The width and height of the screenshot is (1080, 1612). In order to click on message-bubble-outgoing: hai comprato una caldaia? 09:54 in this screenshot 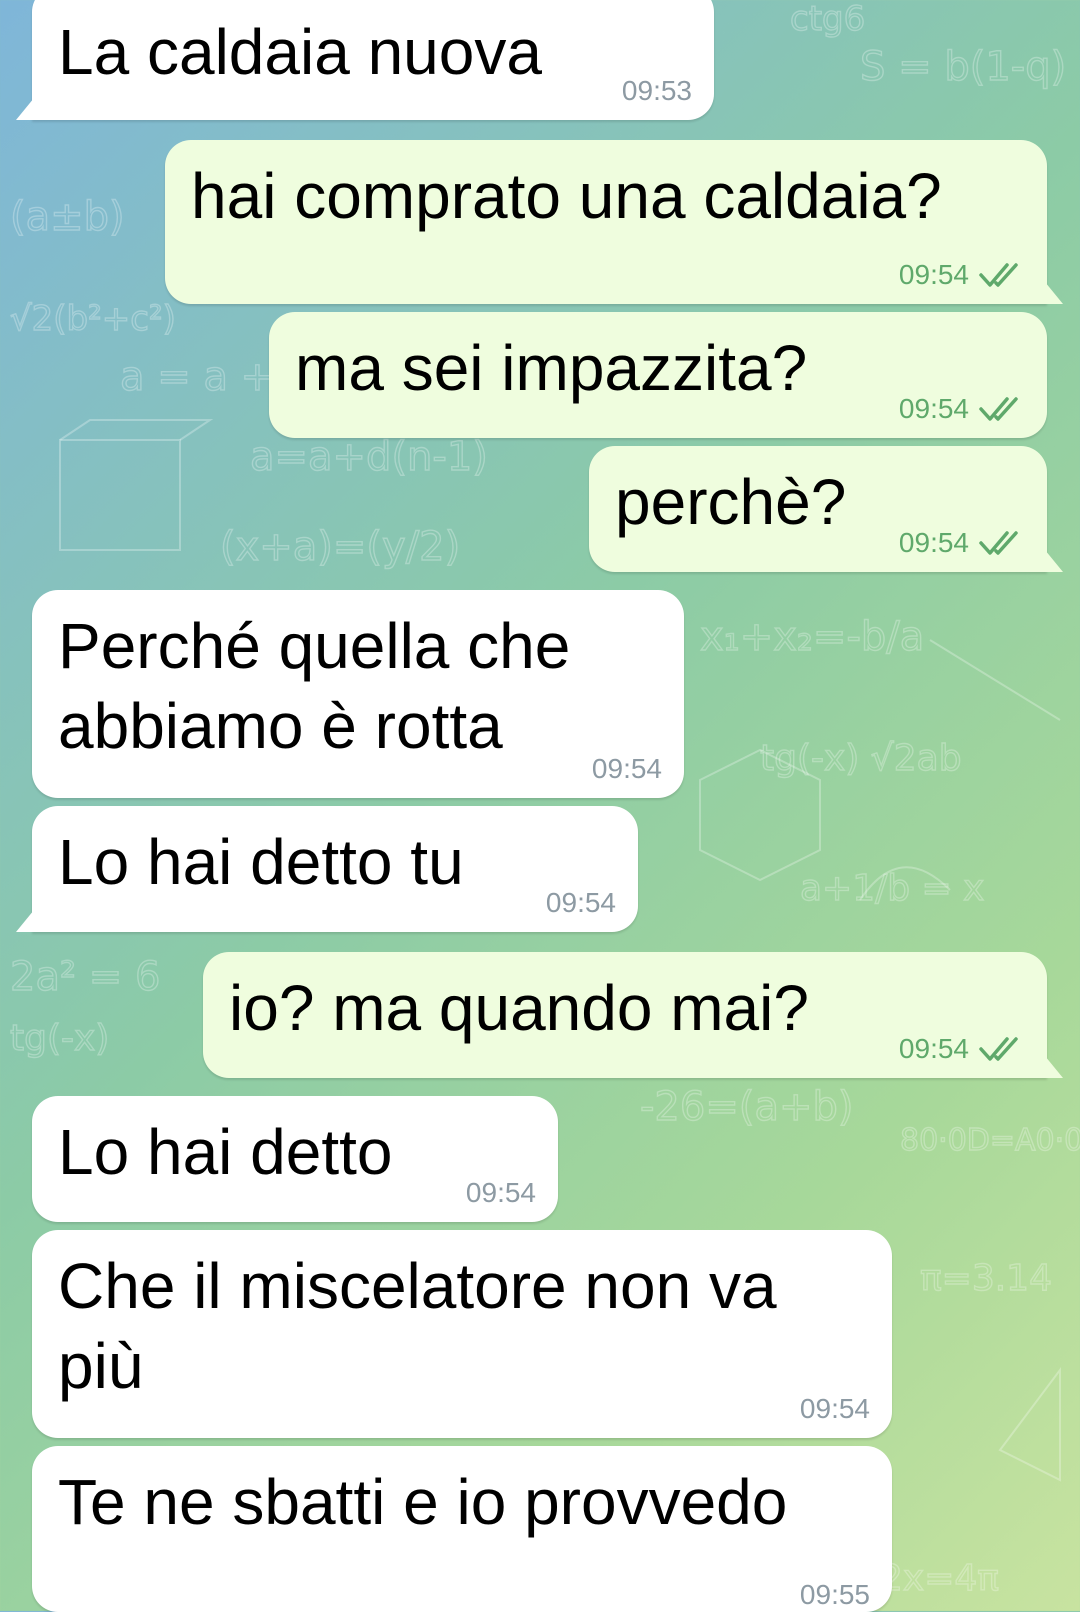, I will do `click(606, 222)`.